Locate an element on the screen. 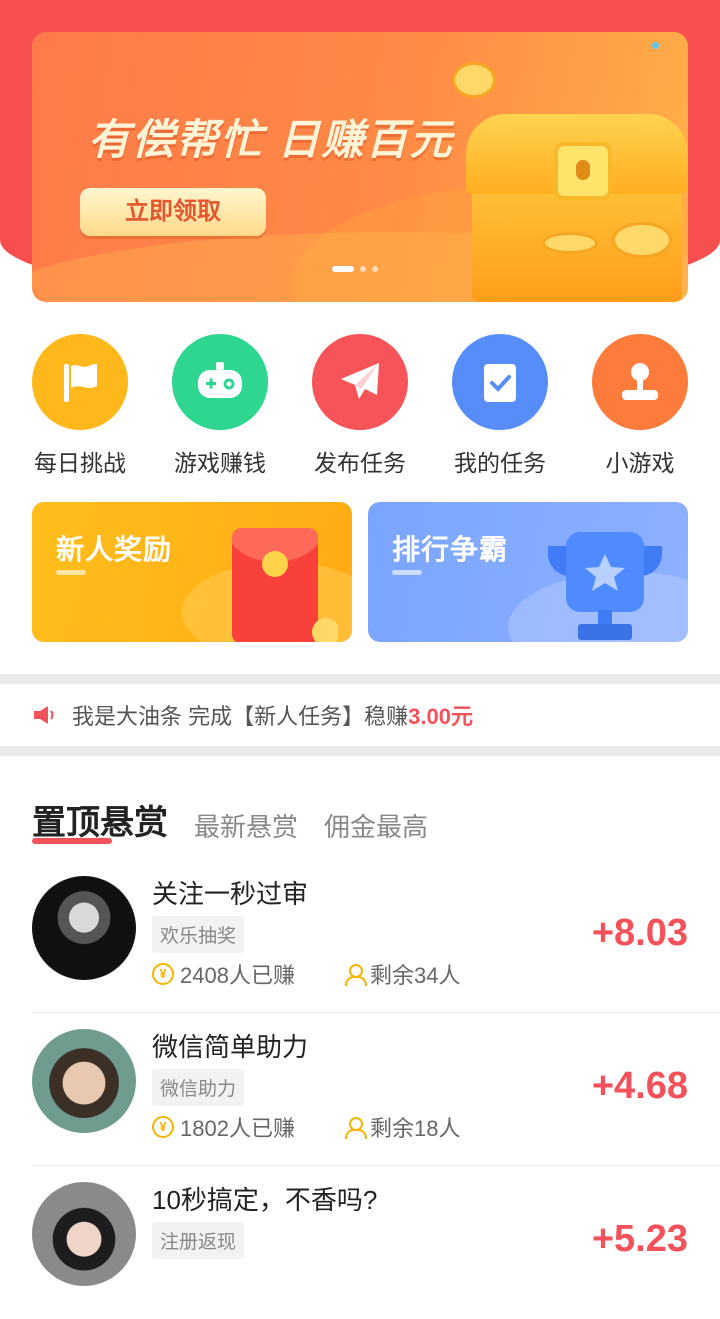 The width and height of the screenshot is (720, 1319). menu-game-earn: 游戏赚钱 is located at coordinates (220, 406).